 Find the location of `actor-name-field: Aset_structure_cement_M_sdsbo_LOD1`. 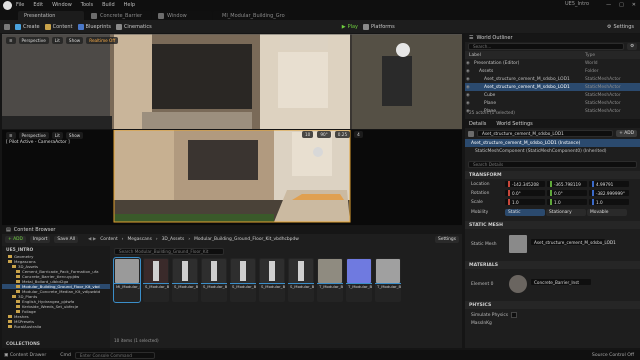

actor-name-field: Aset_structure_cement_M_sdsbo_LOD1 is located at coordinates (545, 133).